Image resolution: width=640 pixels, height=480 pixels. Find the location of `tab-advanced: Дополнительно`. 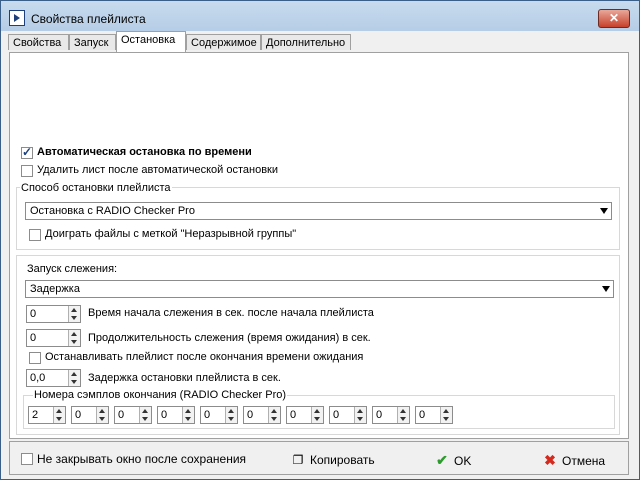

tab-advanced: Дополнительно is located at coordinates (306, 42).